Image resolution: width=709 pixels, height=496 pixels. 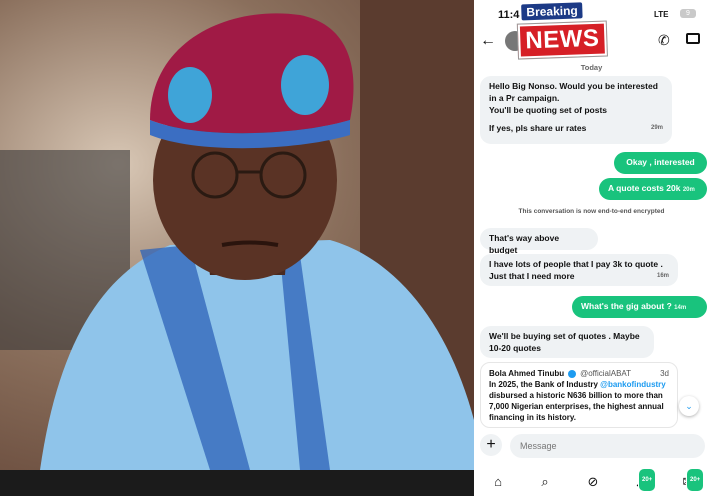 What do you see at coordinates (688, 190) in the screenshot?
I see `message-timestamp: 20m` at bounding box center [688, 190].